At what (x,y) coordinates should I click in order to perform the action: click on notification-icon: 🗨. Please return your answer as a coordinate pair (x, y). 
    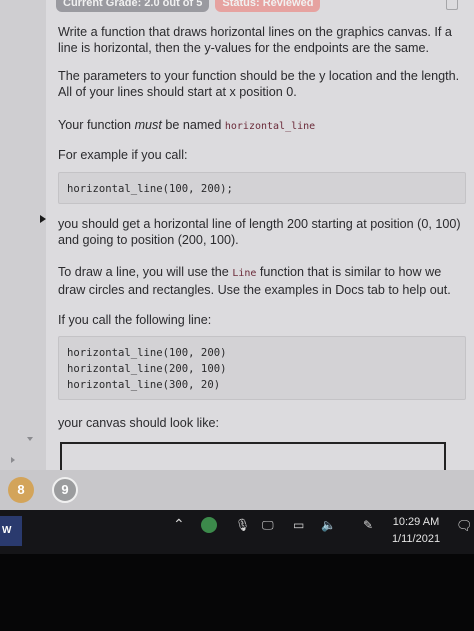
    Looking at the image, I should click on (464, 526).